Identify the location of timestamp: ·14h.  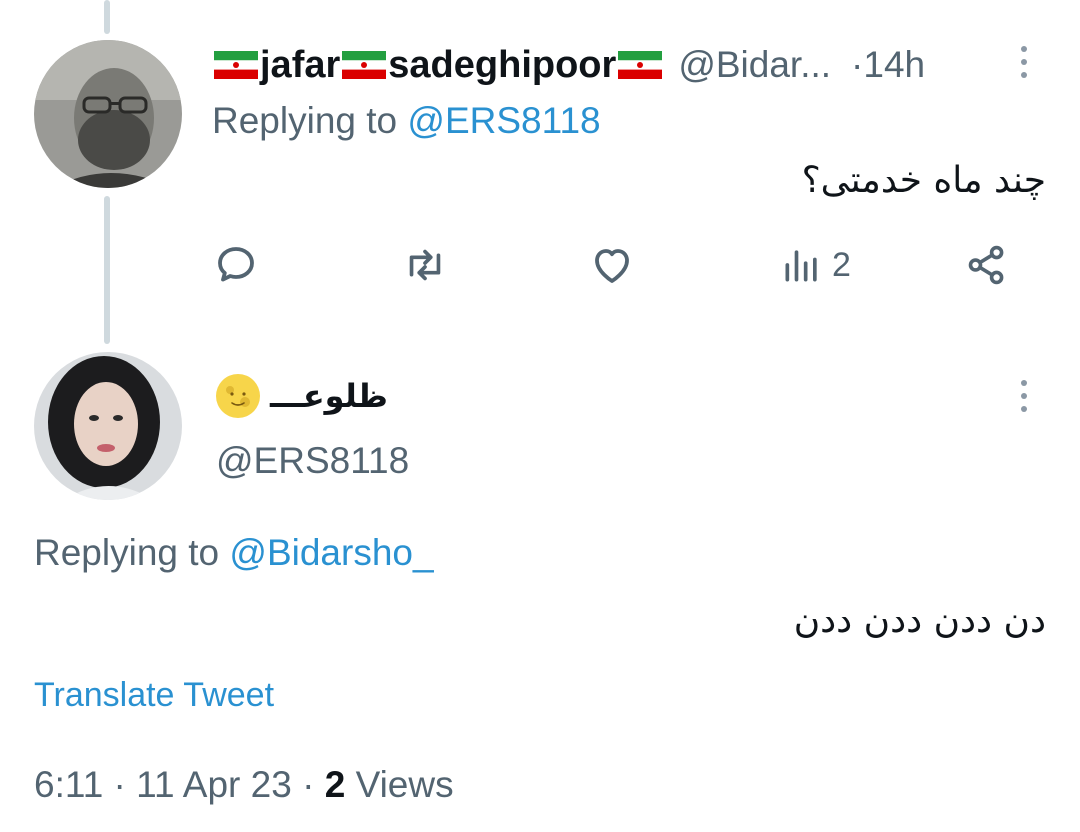
(888, 65).